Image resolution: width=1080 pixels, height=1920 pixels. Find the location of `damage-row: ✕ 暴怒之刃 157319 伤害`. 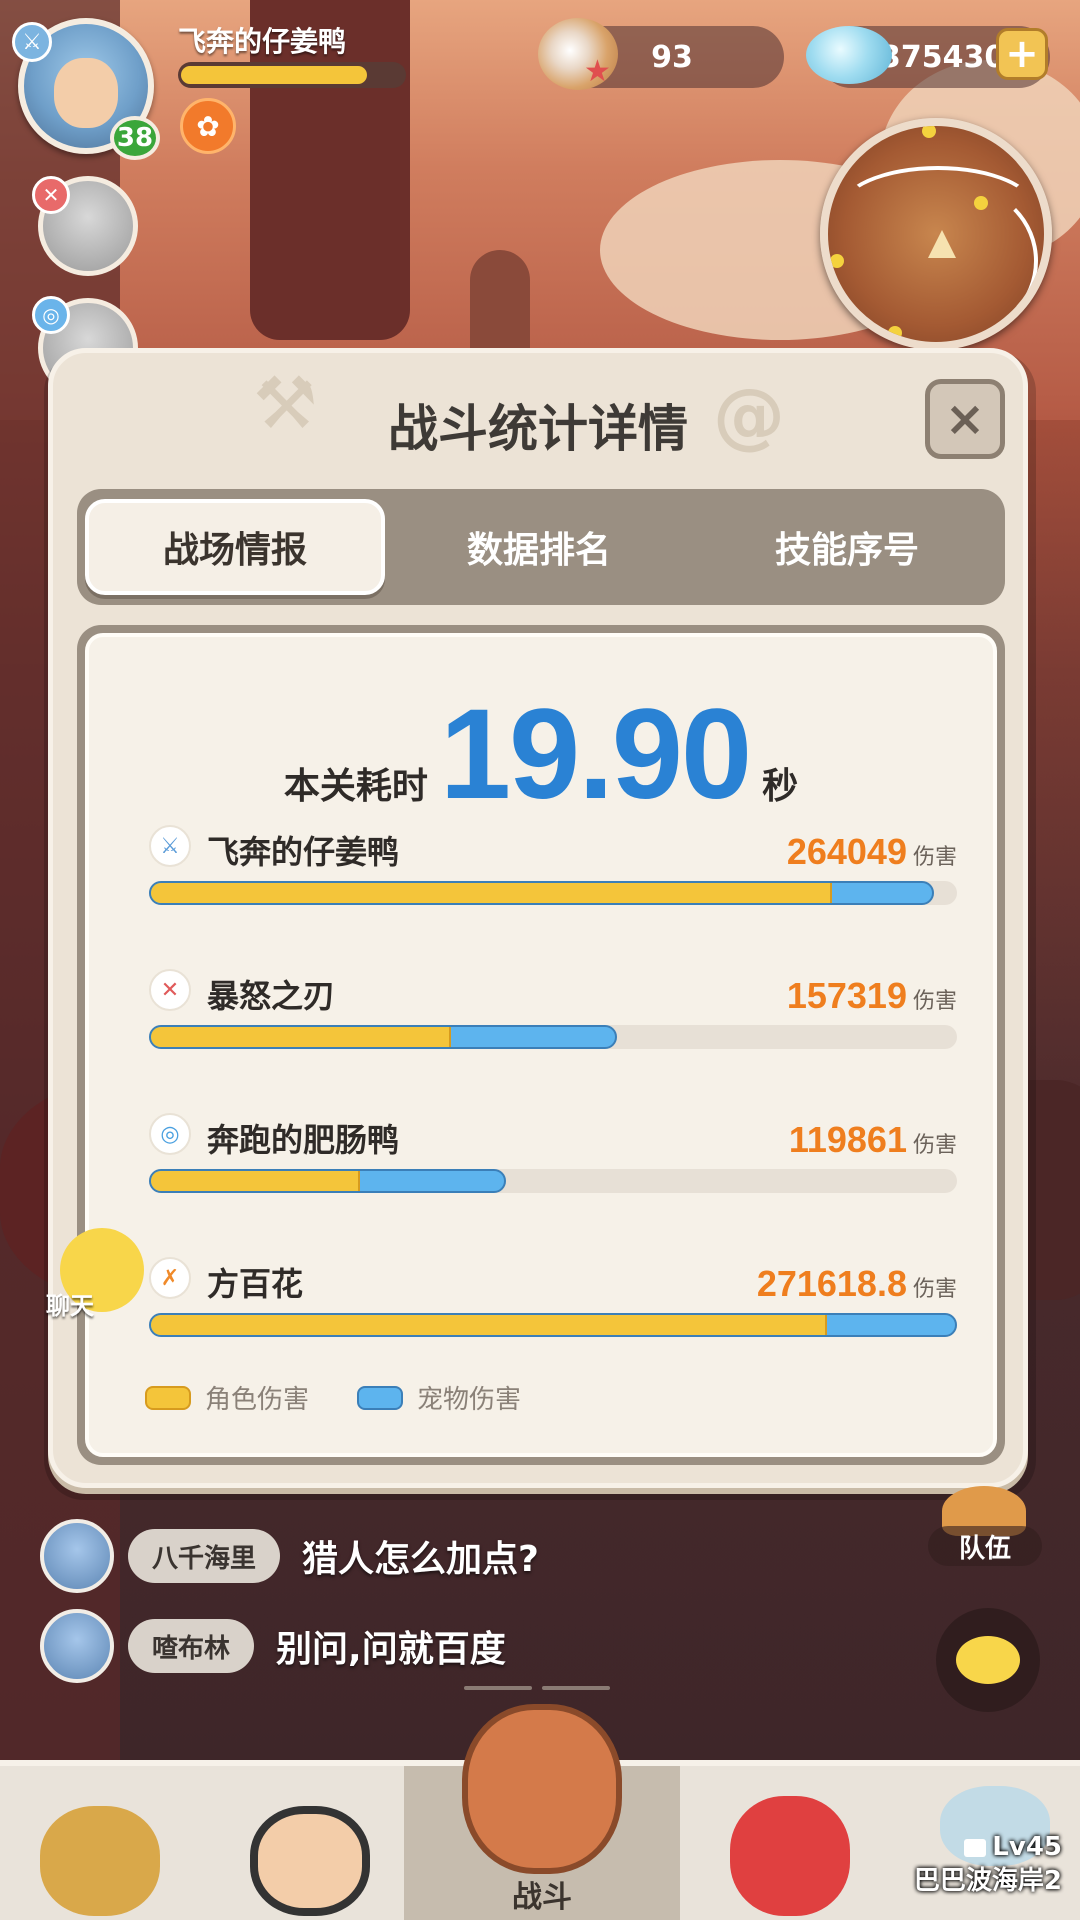

damage-row: ✕ 暴怒之刃 157319 伤害 is located at coordinates (553, 1014).